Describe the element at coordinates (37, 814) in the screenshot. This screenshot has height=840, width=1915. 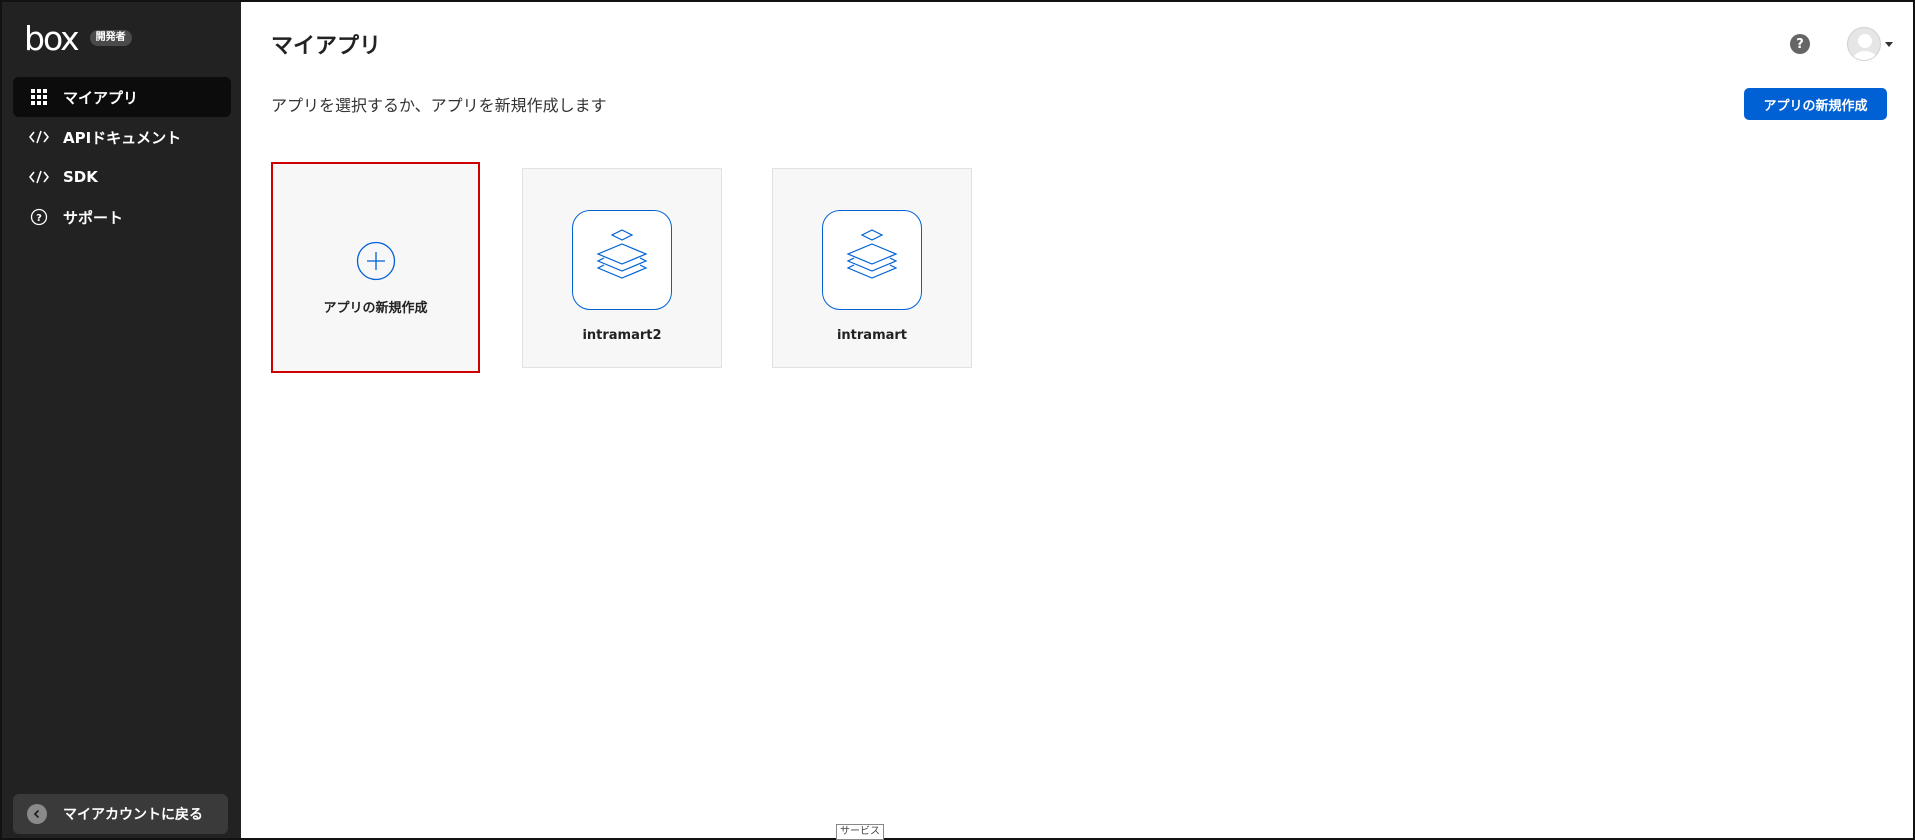
I see `chevron-left-icon` at that location.